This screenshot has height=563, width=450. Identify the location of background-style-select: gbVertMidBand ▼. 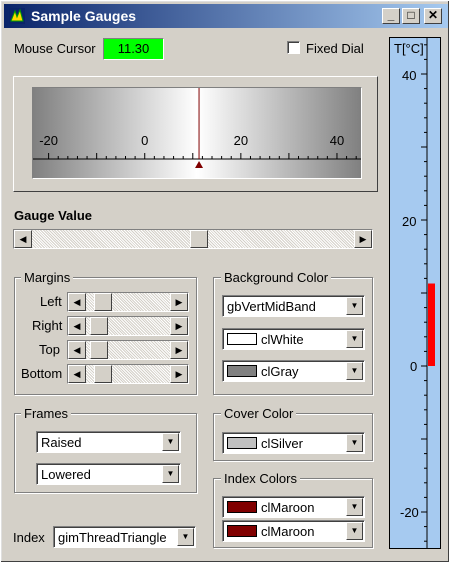
(293, 306).